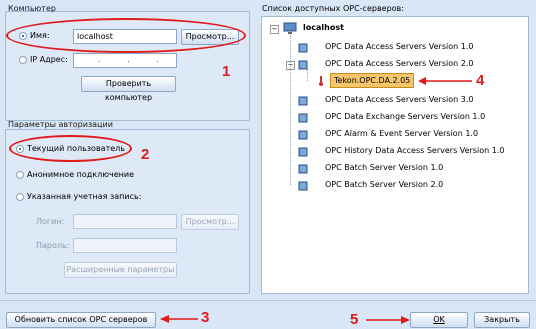  I want to click on ip-label: IP Адрес:, so click(49, 59).